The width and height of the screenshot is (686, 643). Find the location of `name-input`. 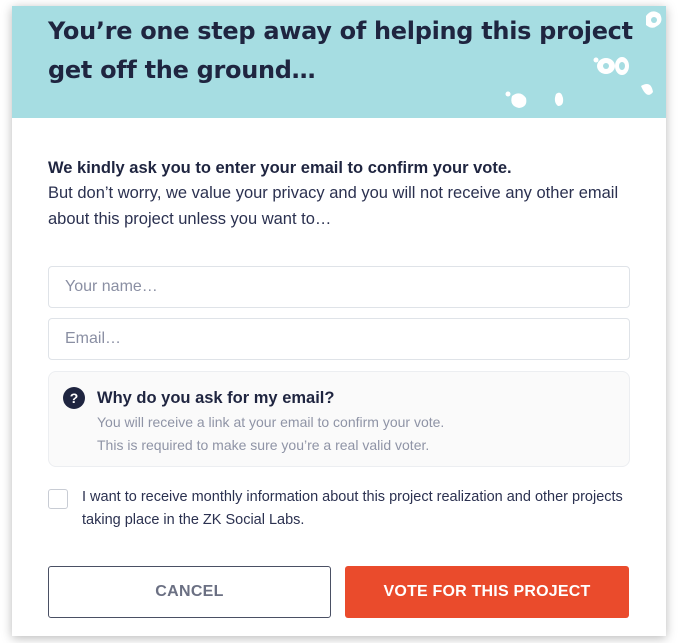

name-input is located at coordinates (339, 287).